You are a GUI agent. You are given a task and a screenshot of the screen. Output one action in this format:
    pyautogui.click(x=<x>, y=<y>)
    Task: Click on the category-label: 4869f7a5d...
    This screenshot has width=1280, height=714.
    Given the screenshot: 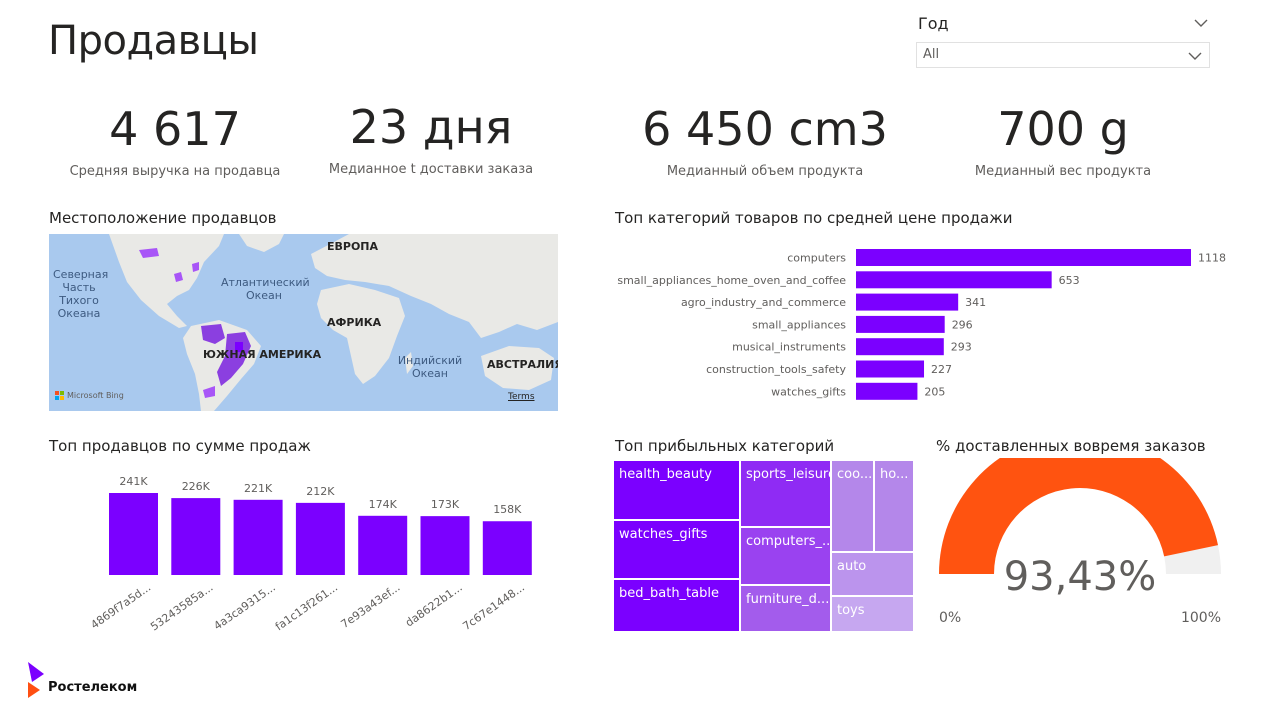 What is the action you would take?
    pyautogui.click(x=120, y=606)
    